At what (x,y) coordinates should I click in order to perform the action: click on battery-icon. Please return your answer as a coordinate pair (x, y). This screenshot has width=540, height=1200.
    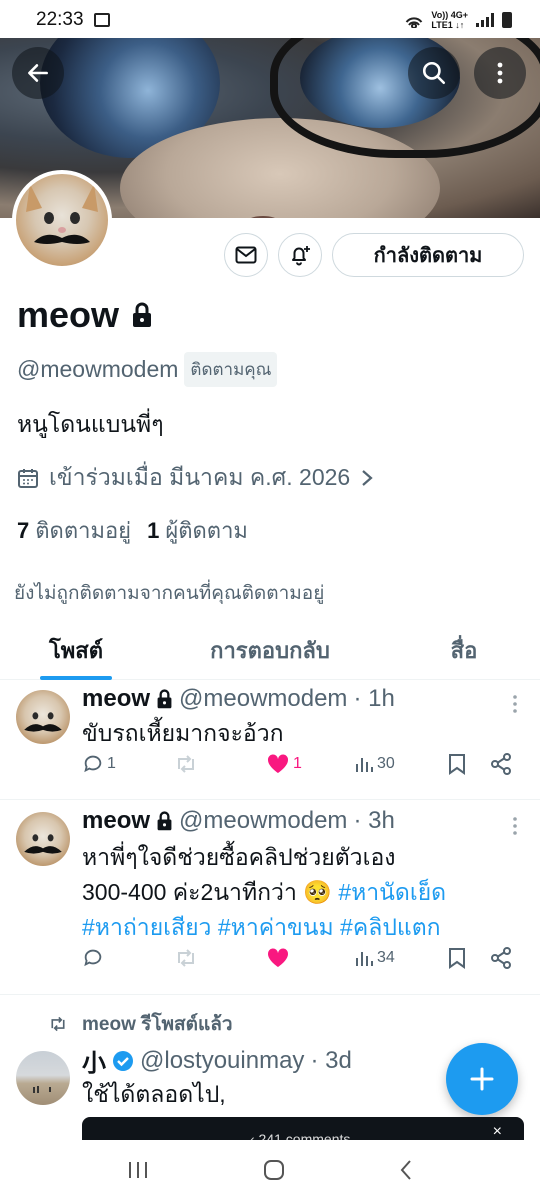
    Looking at the image, I should click on (507, 20).